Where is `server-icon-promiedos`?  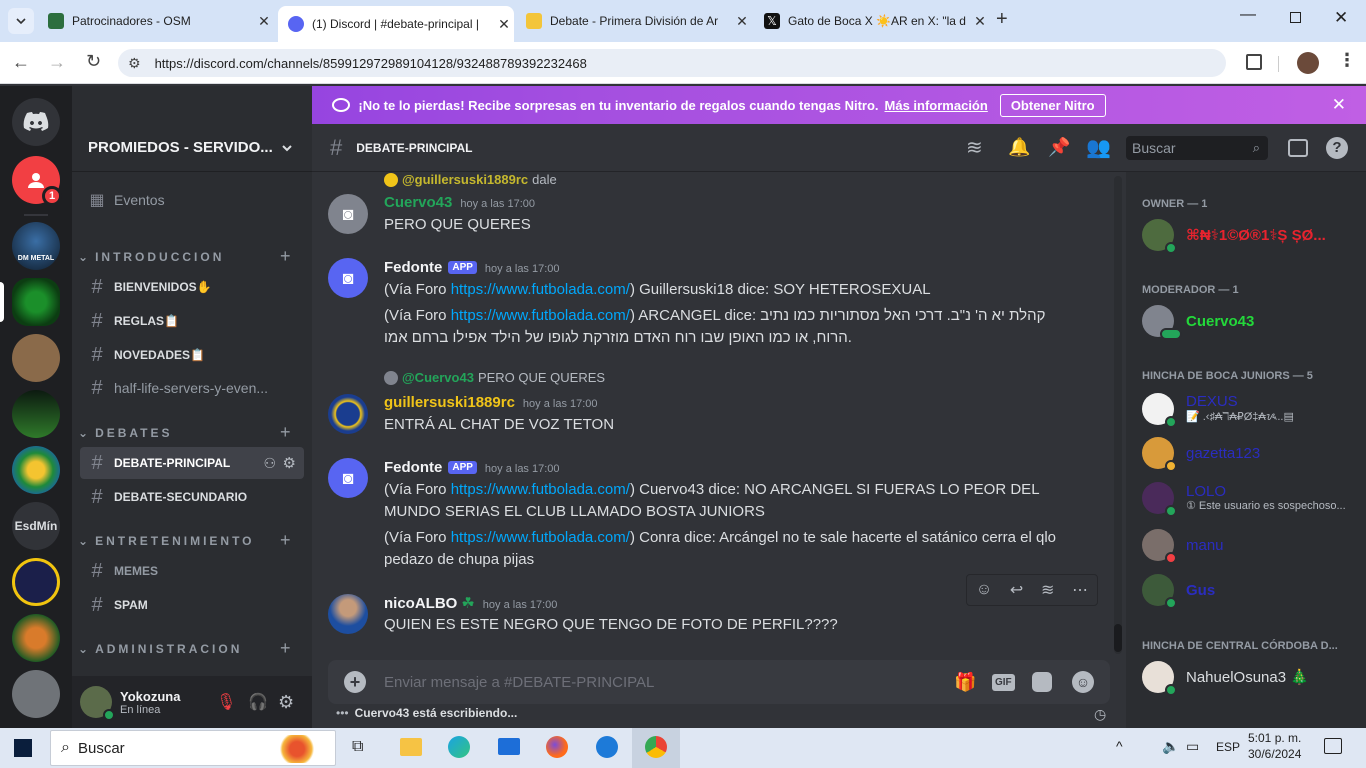 server-icon-promiedos is located at coordinates (36, 302).